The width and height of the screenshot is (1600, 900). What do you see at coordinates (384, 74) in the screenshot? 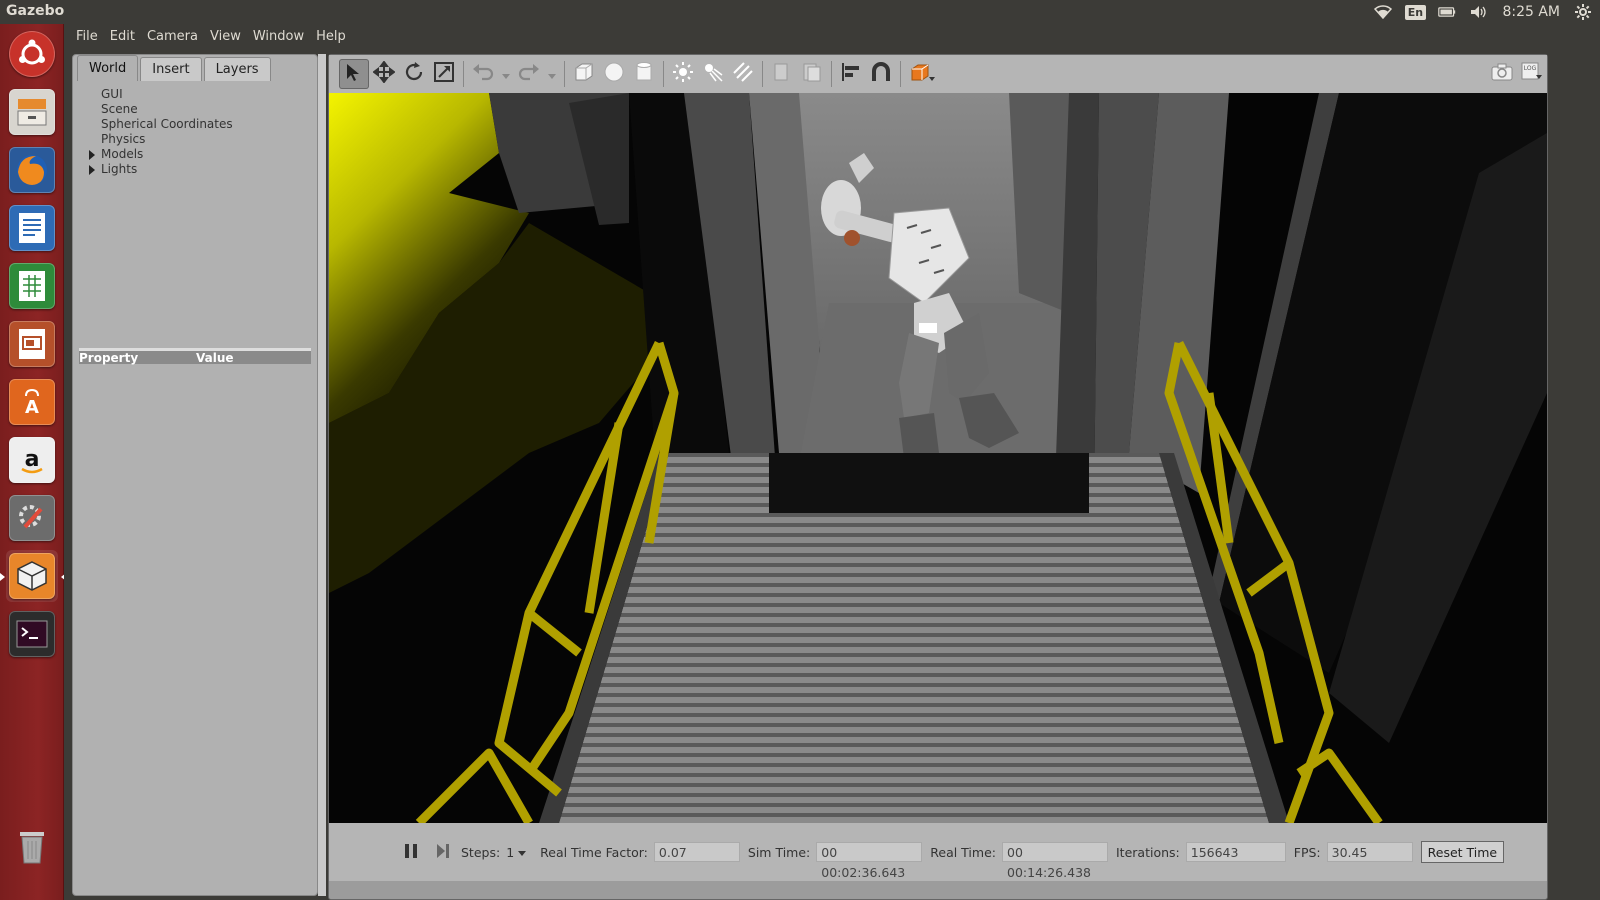
I see `translate-mode-button` at bounding box center [384, 74].